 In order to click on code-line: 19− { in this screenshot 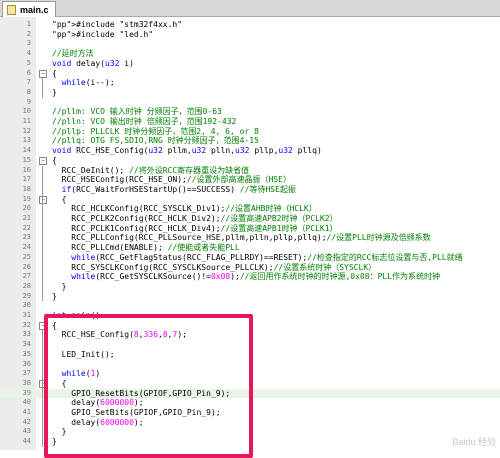, I will do `click(250, 200)`.